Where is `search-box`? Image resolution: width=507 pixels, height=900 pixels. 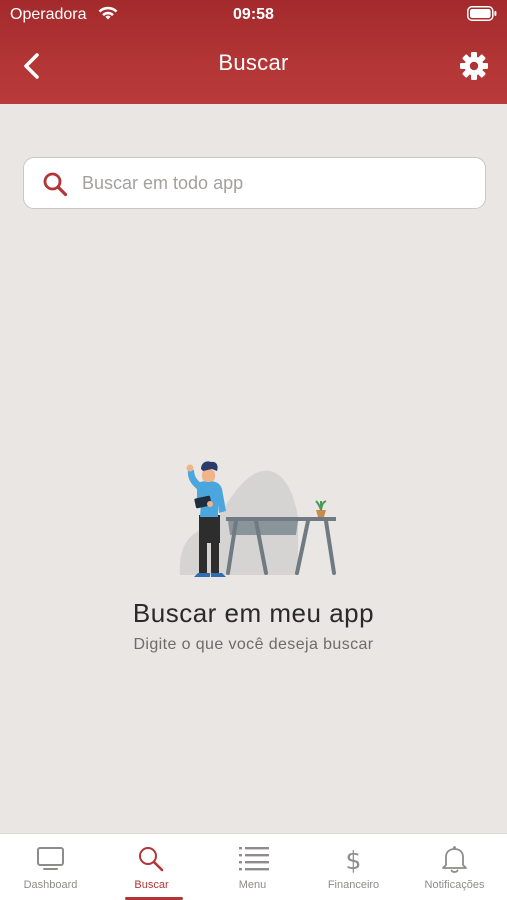 search-box is located at coordinates (254, 183).